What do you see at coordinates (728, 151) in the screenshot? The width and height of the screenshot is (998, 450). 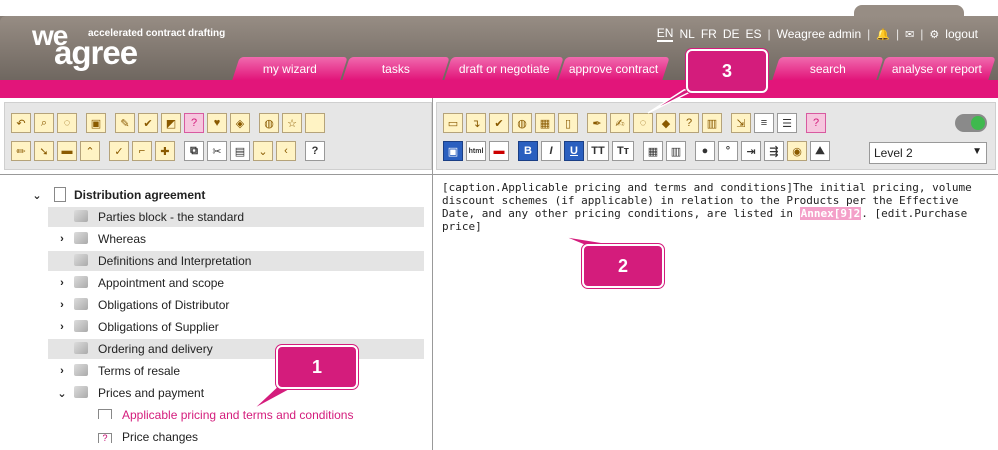 I see `degree-icon: °` at bounding box center [728, 151].